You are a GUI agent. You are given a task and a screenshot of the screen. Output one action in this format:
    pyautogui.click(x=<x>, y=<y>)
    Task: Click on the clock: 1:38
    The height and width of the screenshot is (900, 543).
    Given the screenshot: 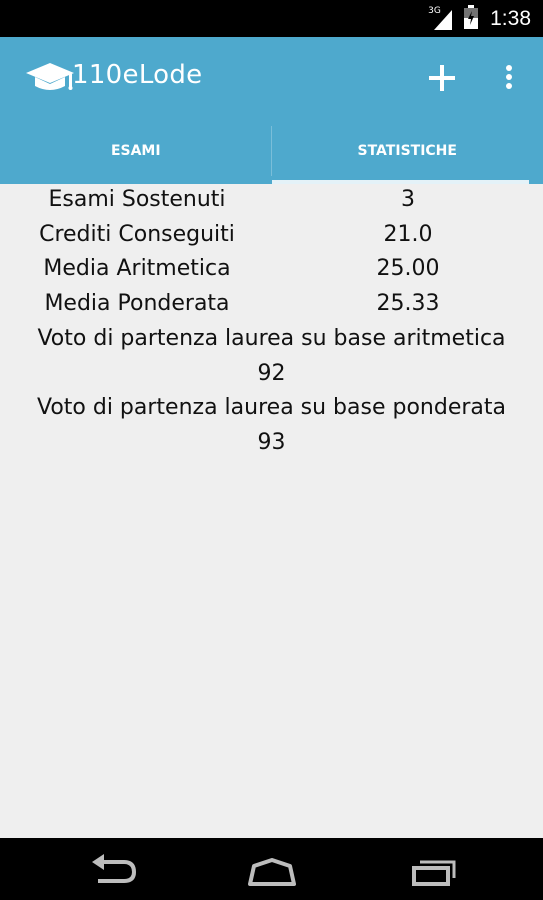 What is the action you would take?
    pyautogui.click(x=510, y=18)
    